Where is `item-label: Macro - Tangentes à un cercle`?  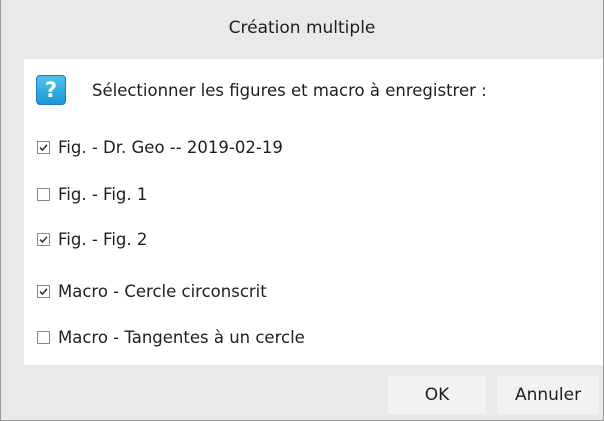
item-label: Macro - Tangentes à un cercle is located at coordinates (181, 337).